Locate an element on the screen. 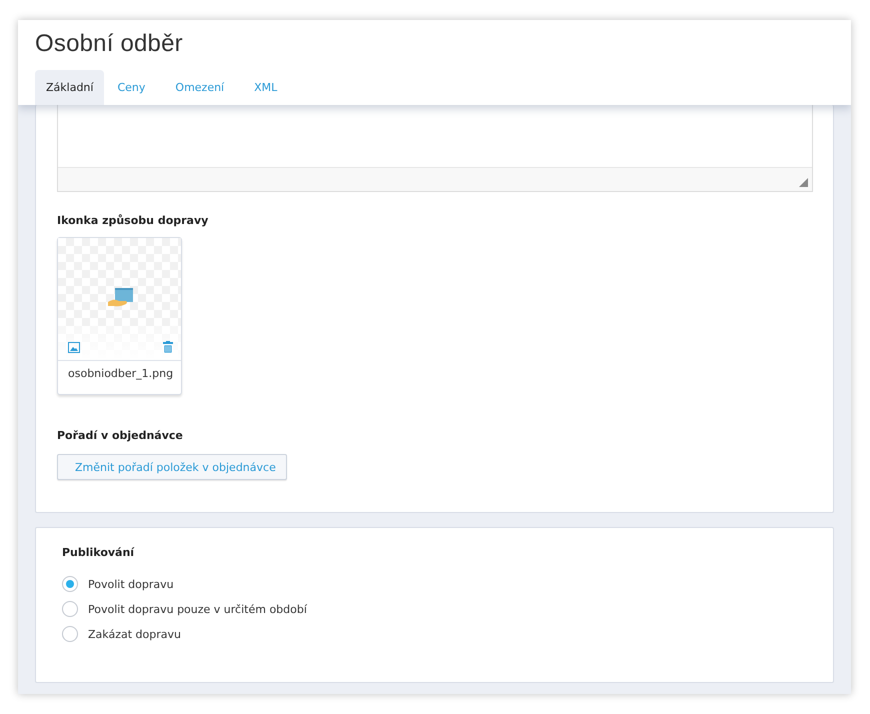  file-name: osobniodber_1.png is located at coordinates (120, 374).